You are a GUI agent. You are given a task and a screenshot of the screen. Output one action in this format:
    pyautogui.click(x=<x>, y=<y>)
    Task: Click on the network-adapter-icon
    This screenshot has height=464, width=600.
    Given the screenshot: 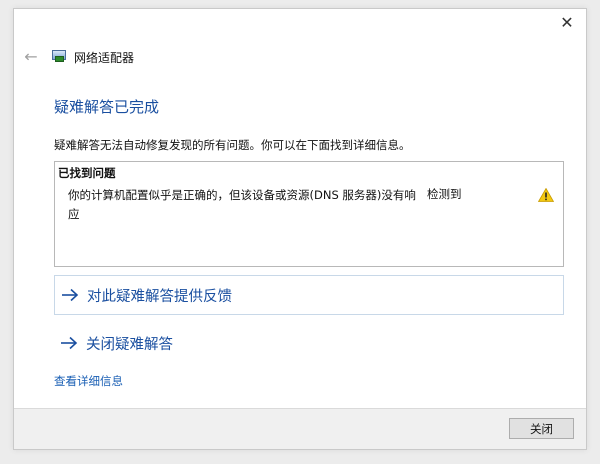 What is the action you would take?
    pyautogui.click(x=60, y=57)
    